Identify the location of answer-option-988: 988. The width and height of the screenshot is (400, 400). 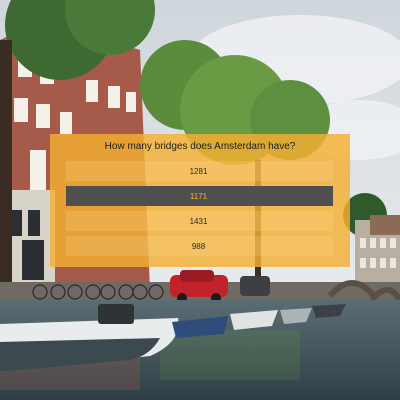
(199, 246).